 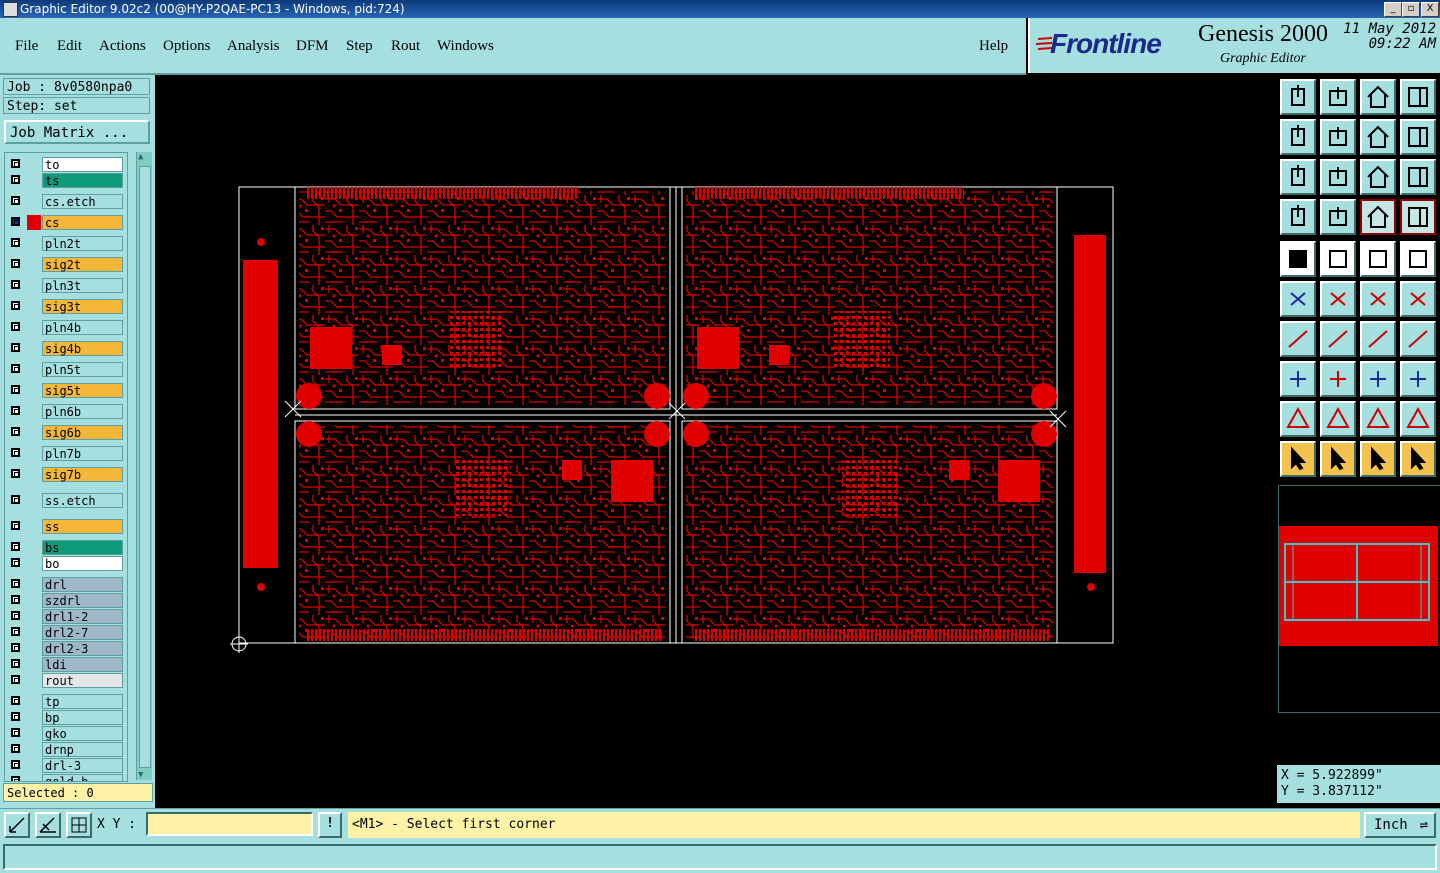 I want to click on triangle-d-button, so click(x=1418, y=419).